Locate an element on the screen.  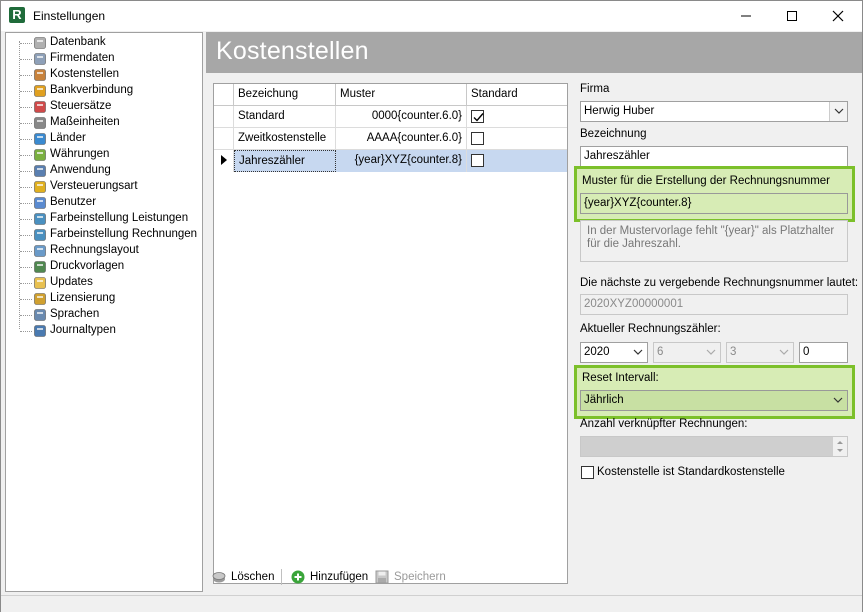
table-row-selected: Jahreszähler {year}XYZ{counter.8} is located at coordinates (390, 161).